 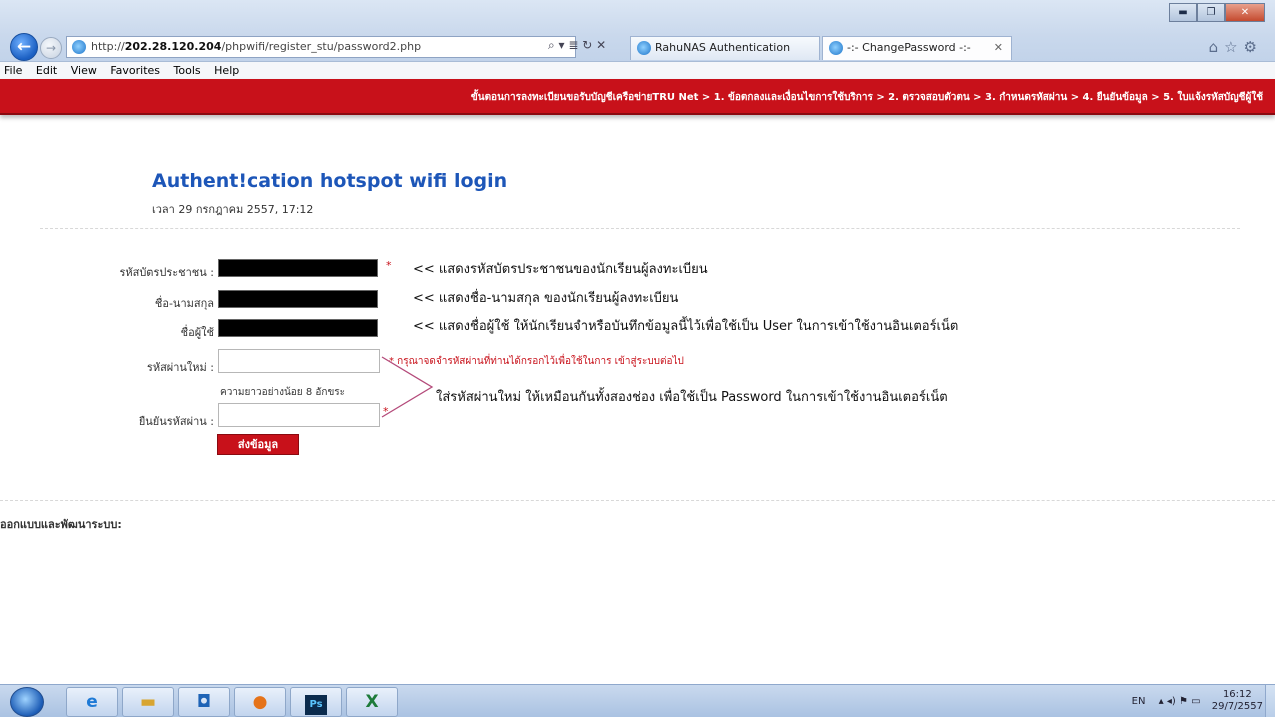 I want to click on photoshop-label: Ps, so click(x=316, y=705).